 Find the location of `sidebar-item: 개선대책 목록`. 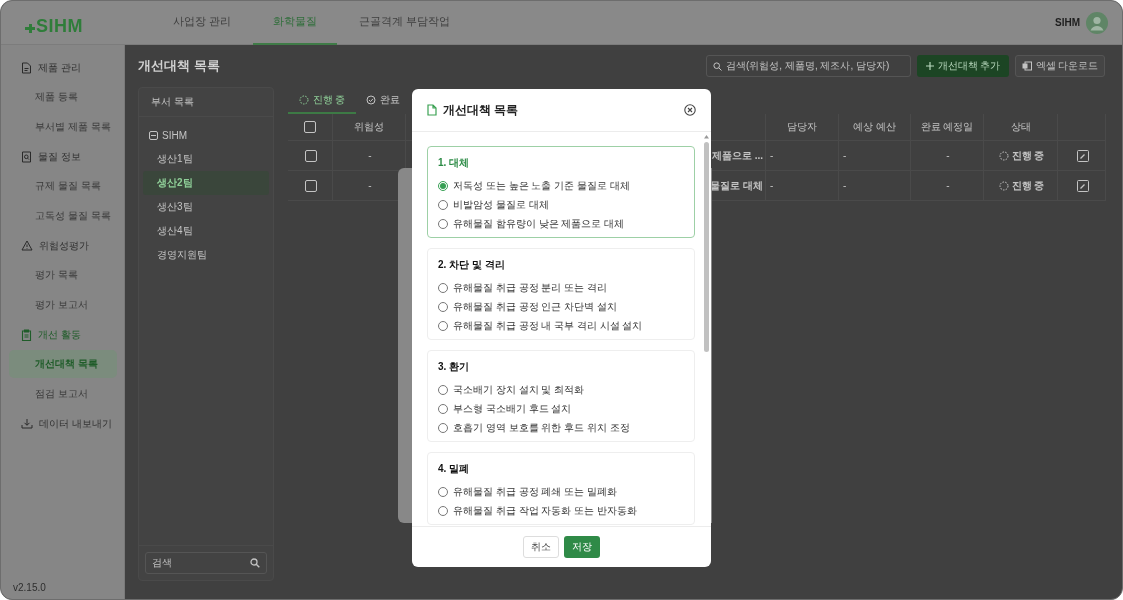

sidebar-item: 개선대책 목록 is located at coordinates (63, 364).